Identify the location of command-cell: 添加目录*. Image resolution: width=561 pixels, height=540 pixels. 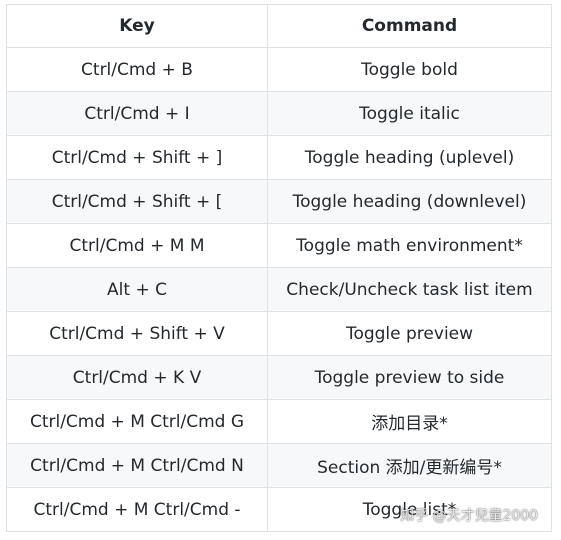
(409, 421).